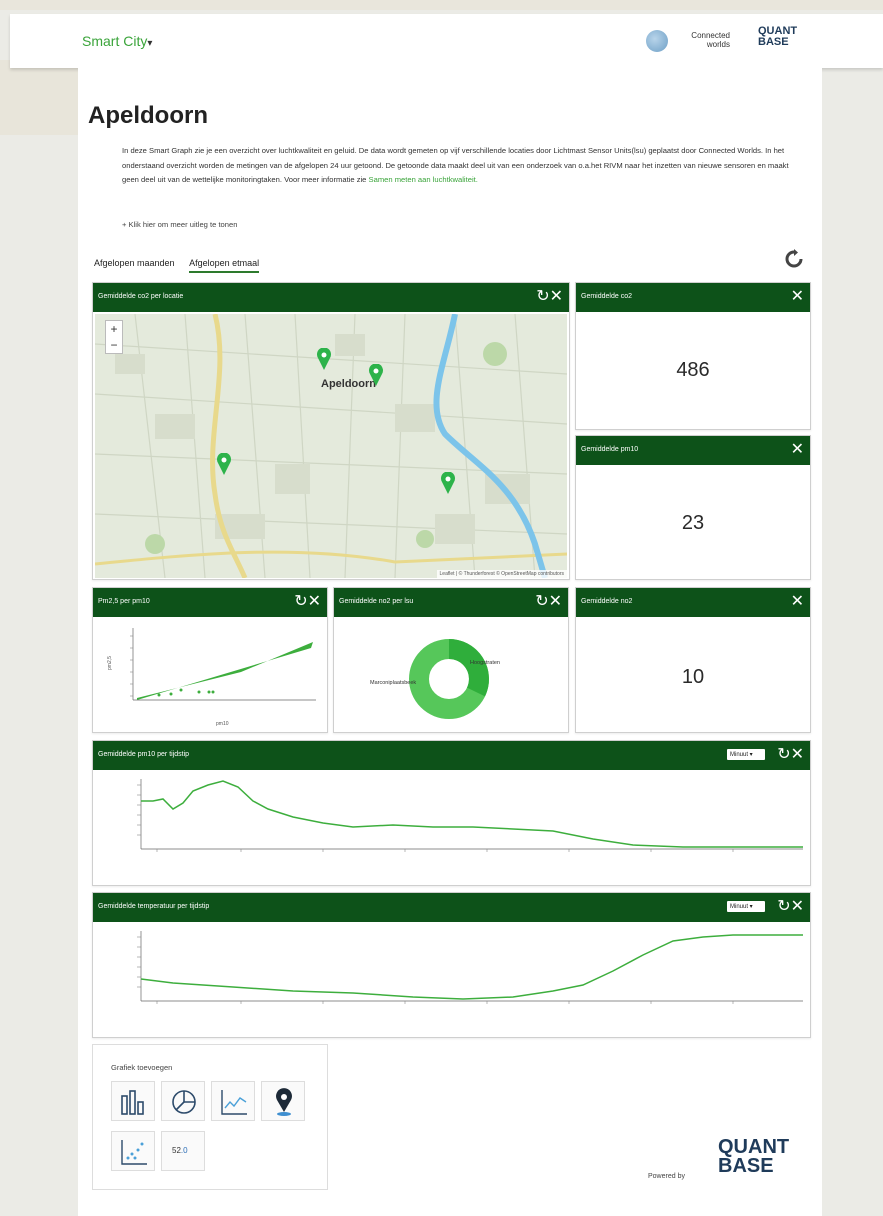 The height and width of the screenshot is (1216, 883). I want to click on number-icon: 52.0, so click(180, 1150).